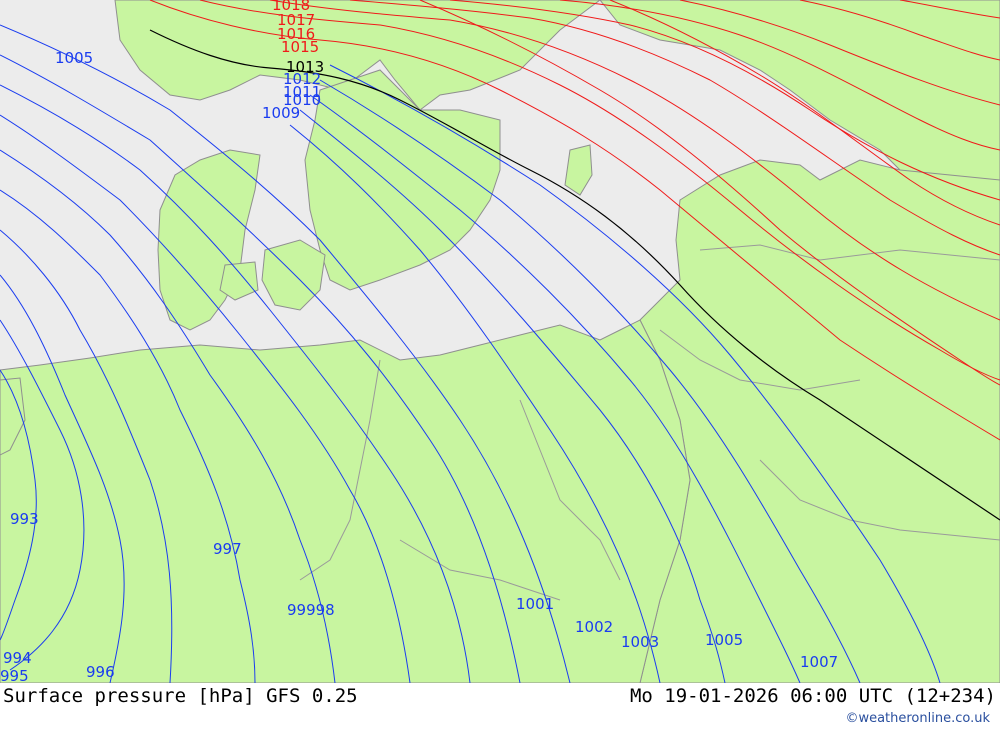  What do you see at coordinates (812, 696) in the screenshot?
I see `valid-time: Mo 19-01-2026 06:00 UTC (12+234)` at bounding box center [812, 696].